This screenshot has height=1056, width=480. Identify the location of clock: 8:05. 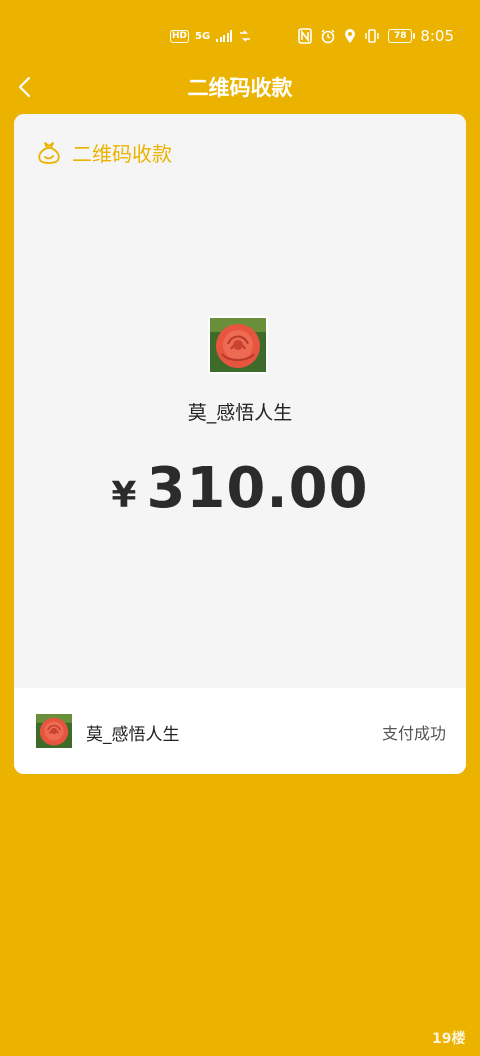
(437, 36).